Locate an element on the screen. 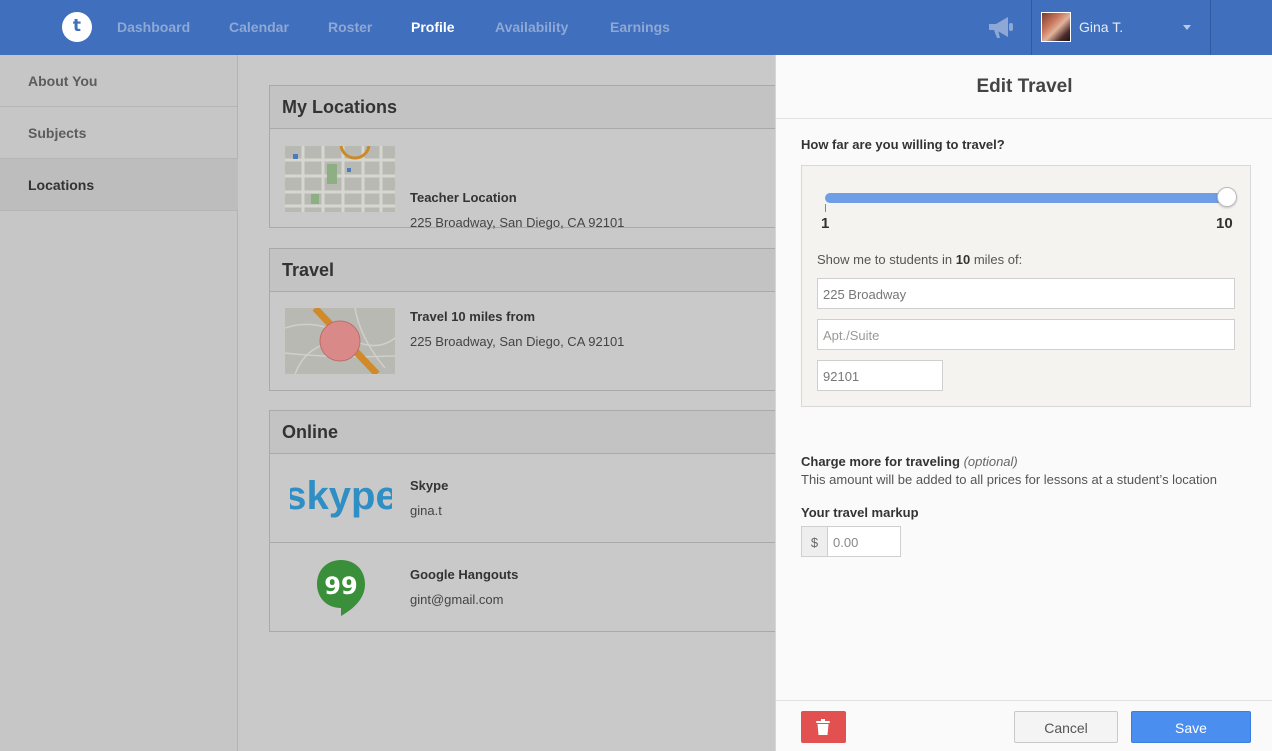 The height and width of the screenshot is (751, 1272). sidebar-item-locations: Locations is located at coordinates (119, 185).